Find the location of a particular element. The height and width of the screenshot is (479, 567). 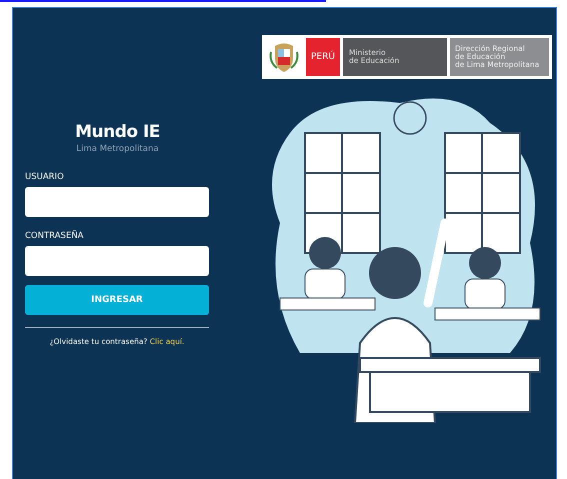

country-label: PERÚ is located at coordinates (323, 57).